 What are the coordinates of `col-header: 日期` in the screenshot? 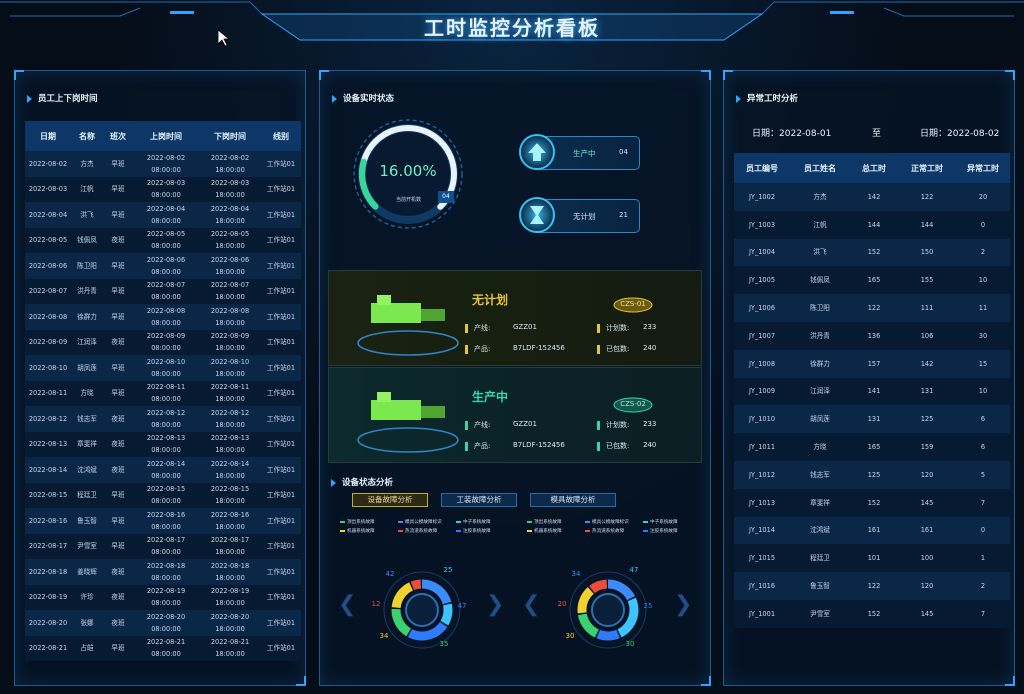 It's located at (48, 136).